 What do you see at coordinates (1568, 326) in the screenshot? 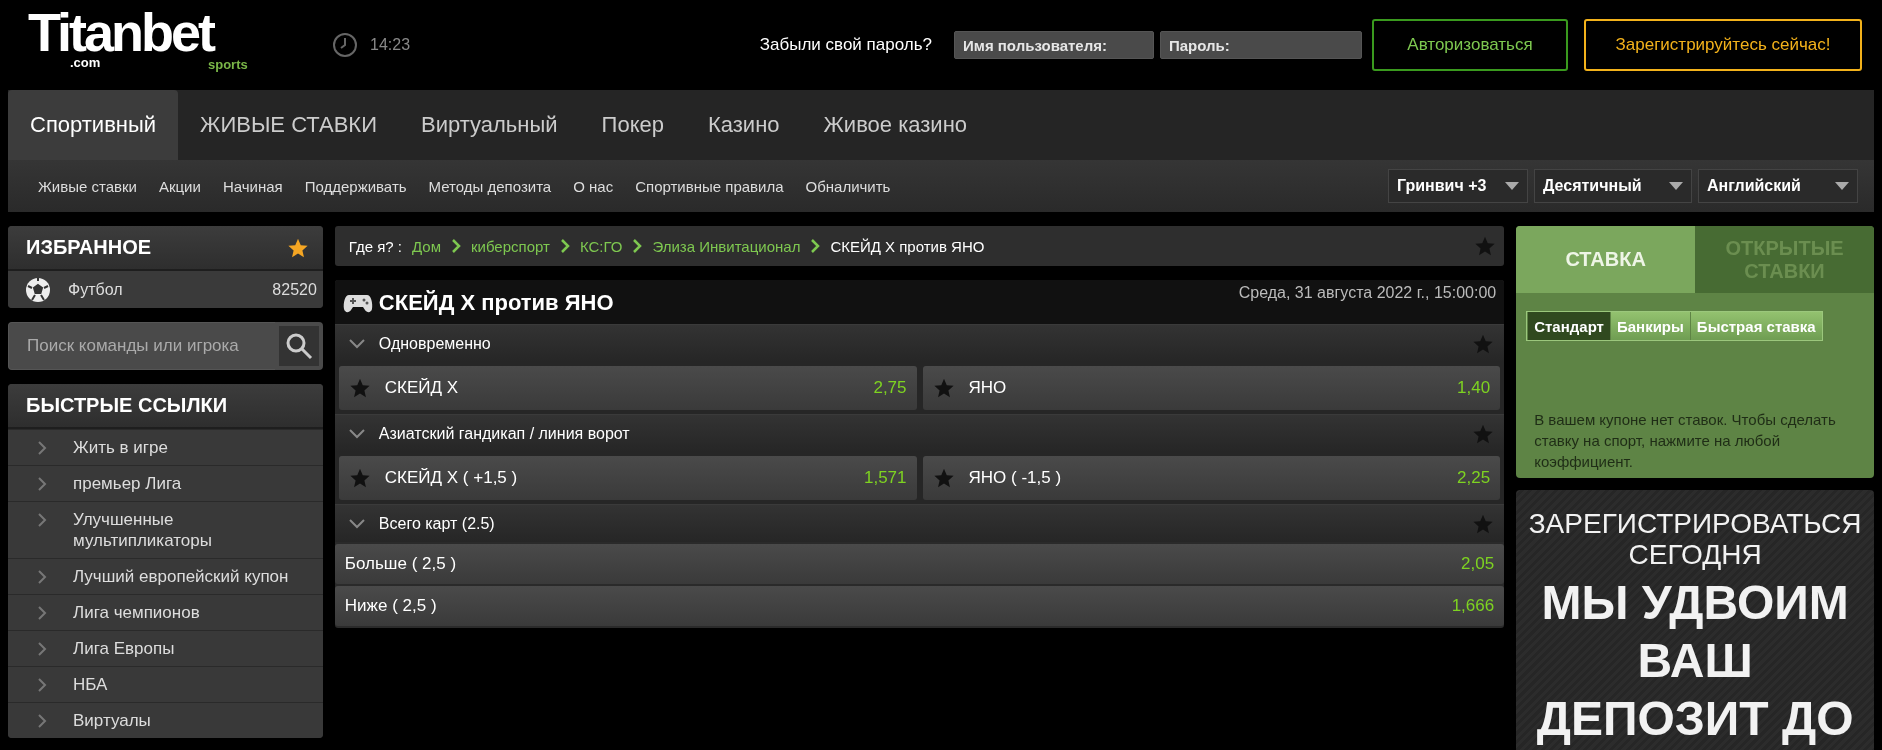
I see `bet-mode-tab: Стандарт` at bounding box center [1568, 326].